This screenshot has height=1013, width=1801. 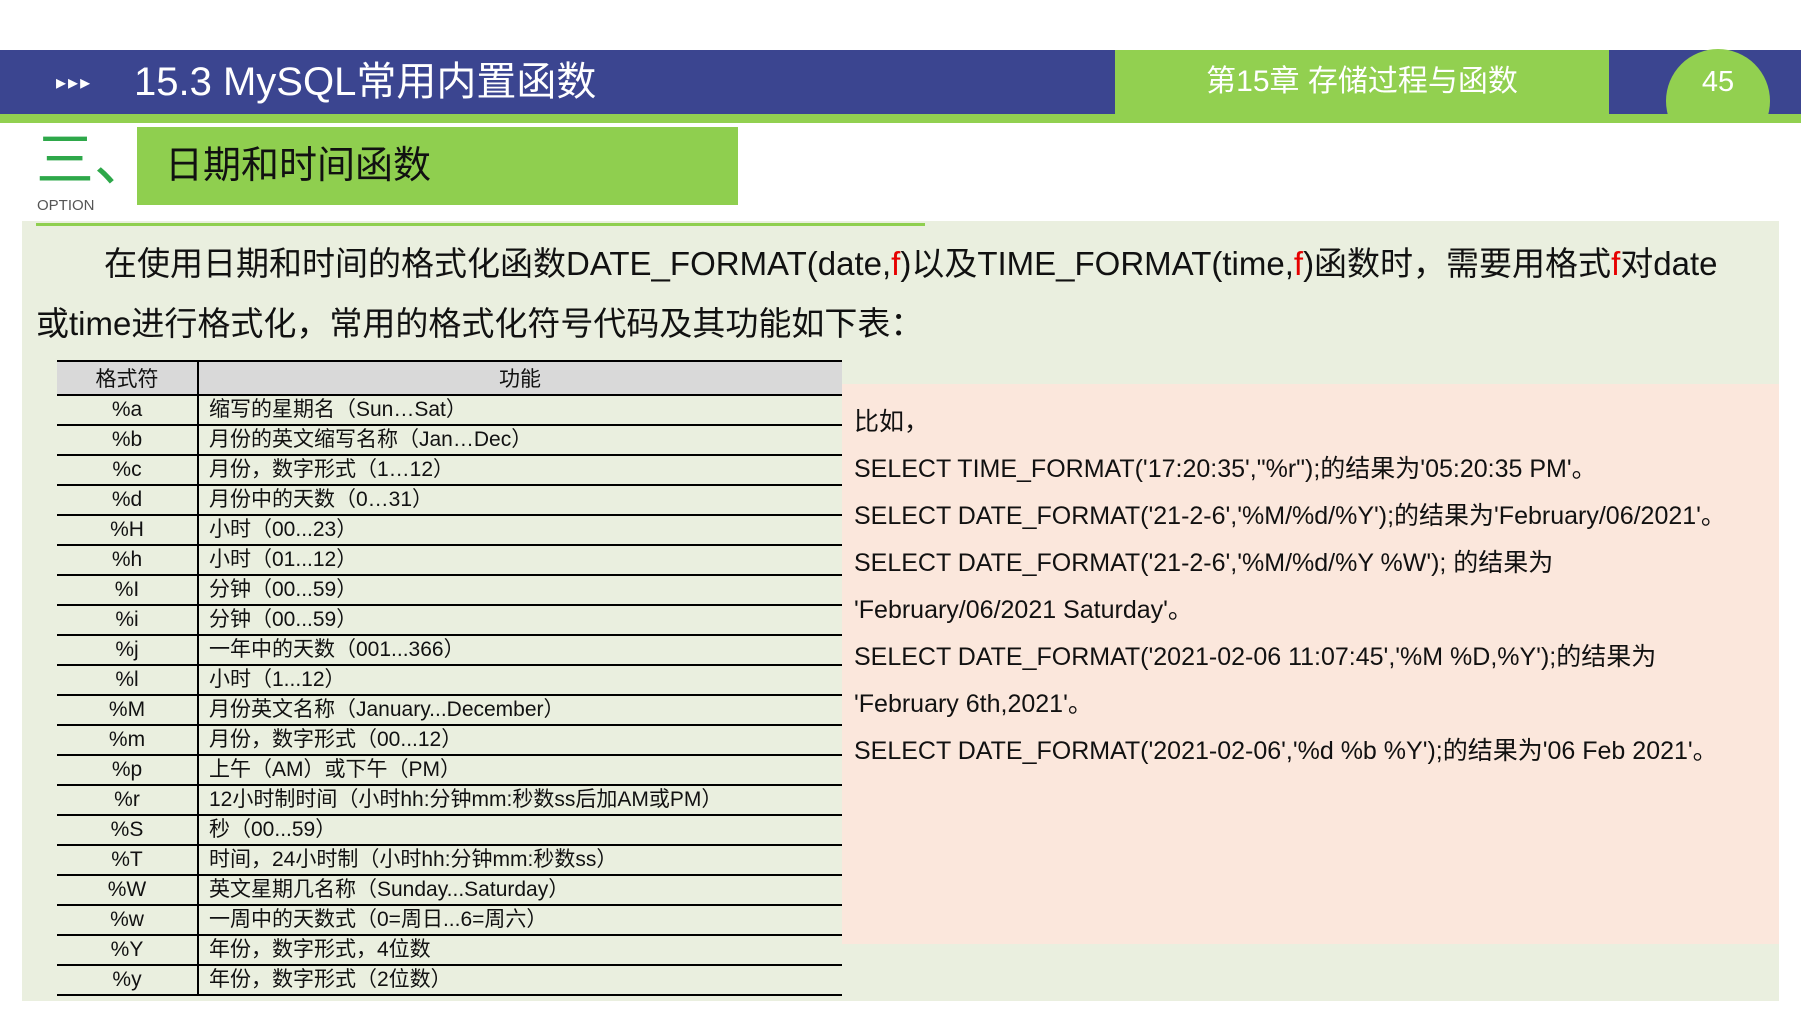 I want to click on table-row: %b 月份的英文缩写名称（Jan…Dec）, so click(x=449, y=440).